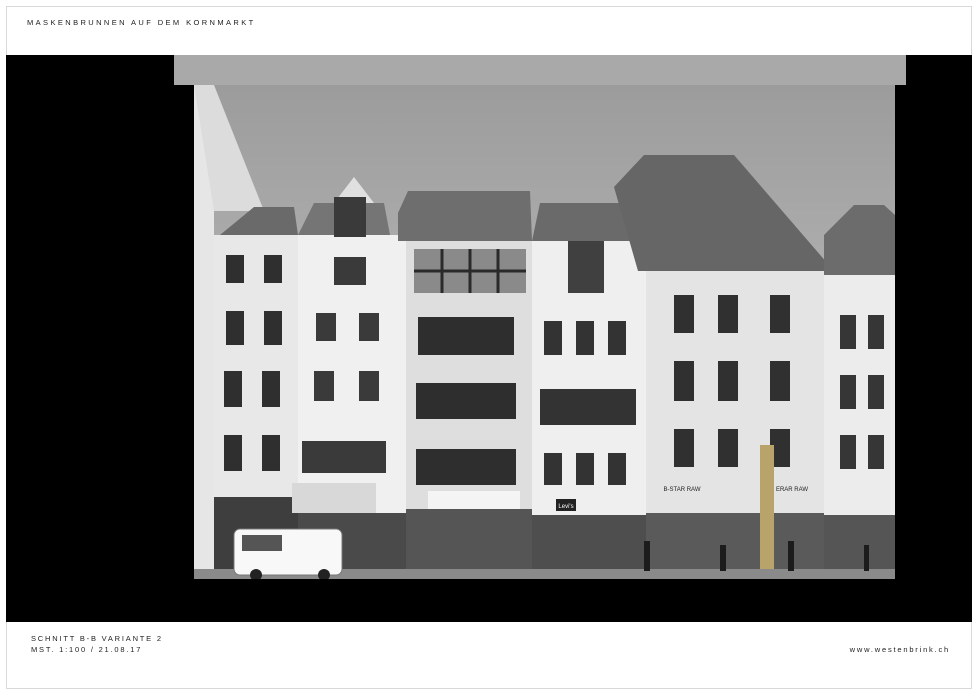 The image size is (980, 696). What do you see at coordinates (900, 649) in the screenshot?
I see `website-link: www.westenbrink.ch` at bounding box center [900, 649].